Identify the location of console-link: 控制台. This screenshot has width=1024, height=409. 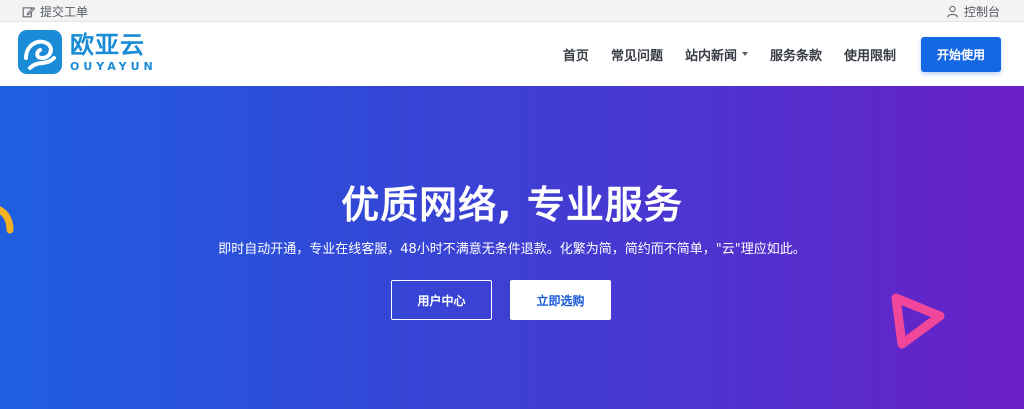
(973, 11).